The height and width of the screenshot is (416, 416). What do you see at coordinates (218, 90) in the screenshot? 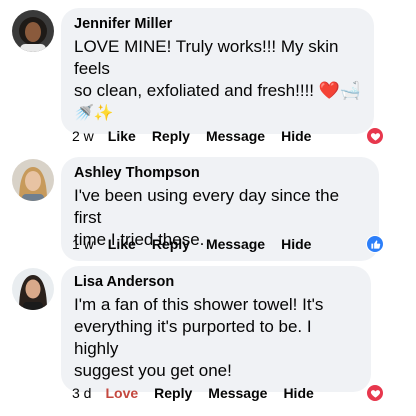
I see `comment-line: so clean, exfoliated and fresh!!!! ❤️🛁` at bounding box center [218, 90].